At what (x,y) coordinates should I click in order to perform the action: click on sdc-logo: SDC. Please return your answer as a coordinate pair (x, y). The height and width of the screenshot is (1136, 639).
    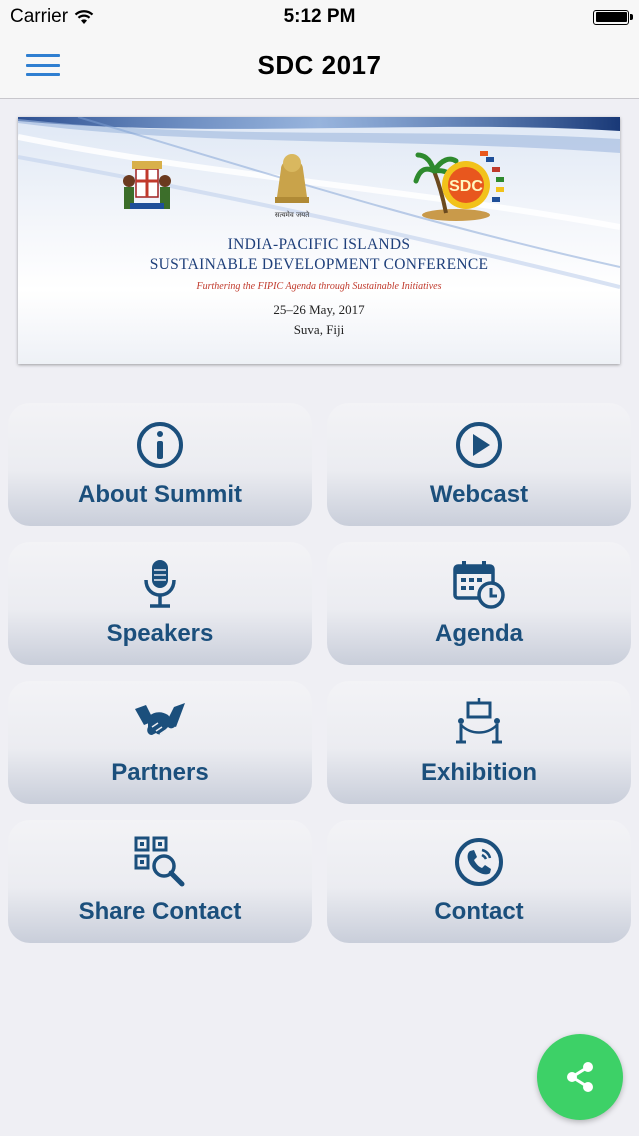
    Looking at the image, I should click on (458, 186).